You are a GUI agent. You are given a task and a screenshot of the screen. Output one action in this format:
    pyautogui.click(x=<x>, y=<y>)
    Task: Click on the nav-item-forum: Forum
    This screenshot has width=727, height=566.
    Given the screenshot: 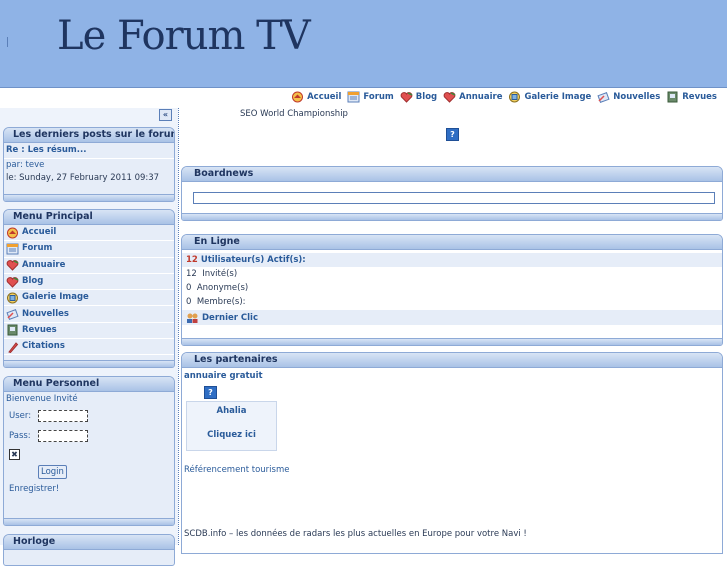 What is the action you would take?
    pyautogui.click(x=370, y=97)
    